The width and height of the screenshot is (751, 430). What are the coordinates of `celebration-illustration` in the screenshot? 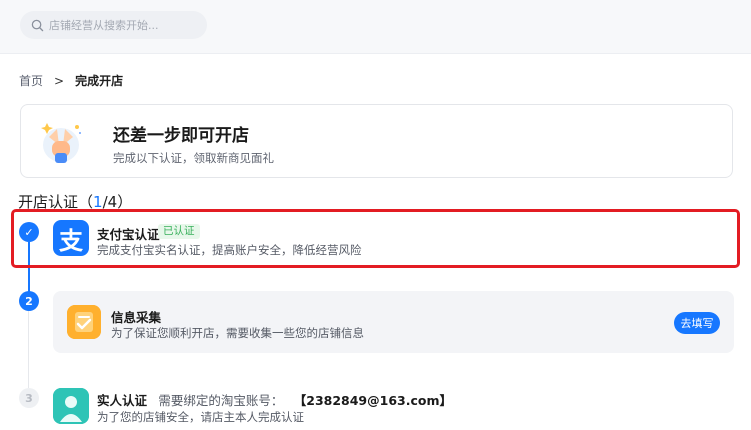 It's located at (61, 143).